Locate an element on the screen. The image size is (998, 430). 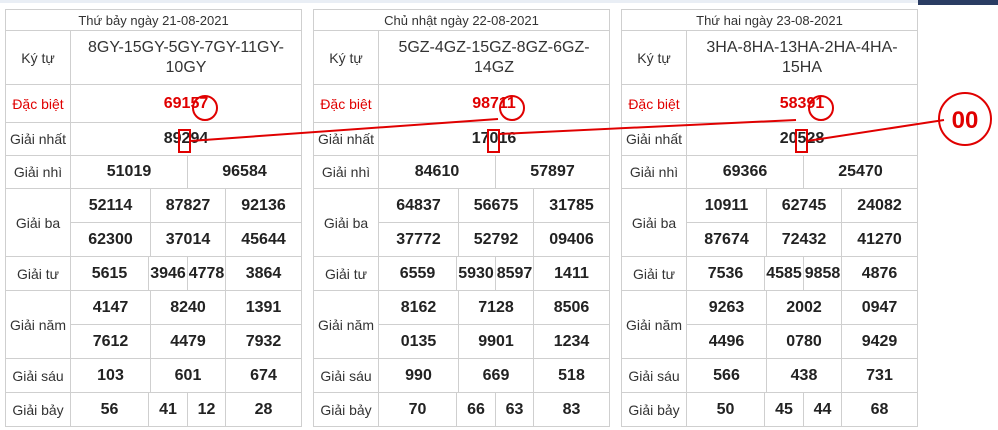
annotation-overlay: 00 is located at coordinates (585, 122).